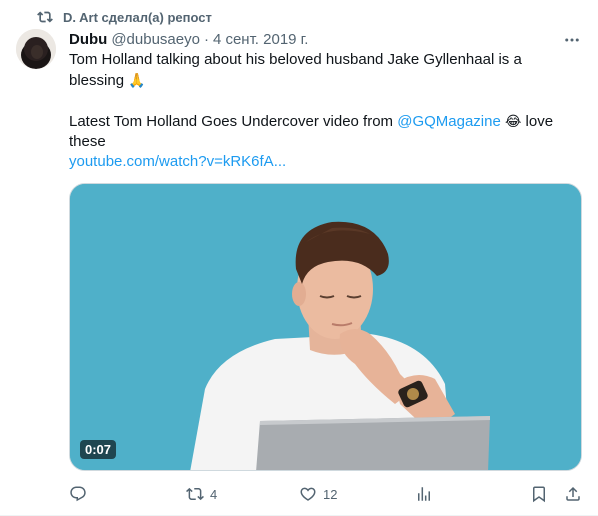 Image resolution: width=598 pixels, height=516 pixels. What do you see at coordinates (88, 39) in the screenshot?
I see `author-name: Dubu` at bounding box center [88, 39].